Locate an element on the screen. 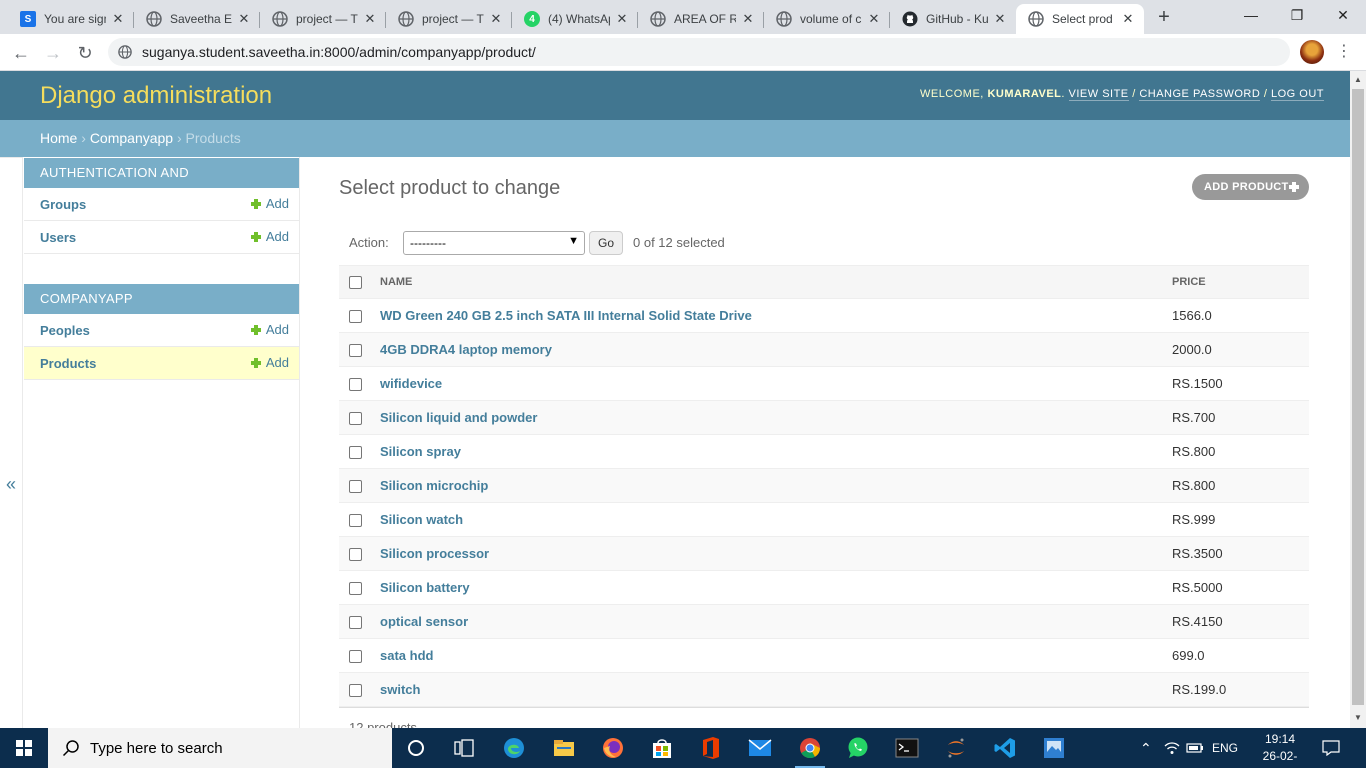 The height and width of the screenshot is (768, 1366). page-scrollbar: ▲ ▼ is located at coordinates (1358, 399).